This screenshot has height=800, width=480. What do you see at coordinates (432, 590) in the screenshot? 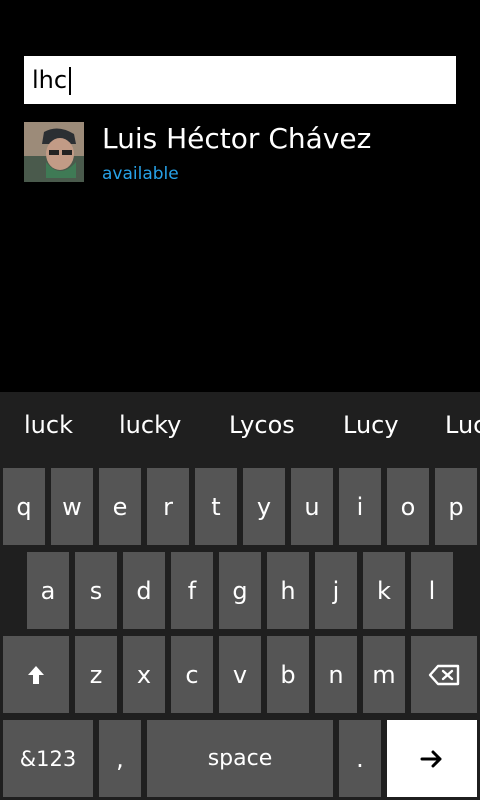
I see `key-l: l` at bounding box center [432, 590].